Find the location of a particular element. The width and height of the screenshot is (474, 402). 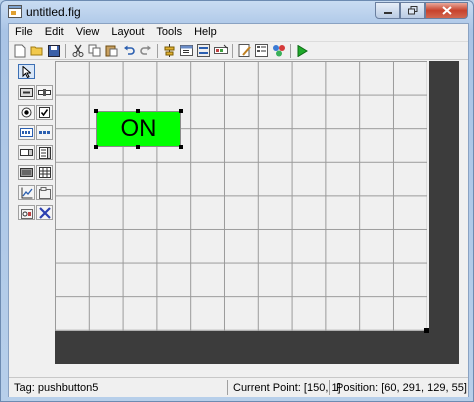

radio-button-icon is located at coordinates (26, 112).